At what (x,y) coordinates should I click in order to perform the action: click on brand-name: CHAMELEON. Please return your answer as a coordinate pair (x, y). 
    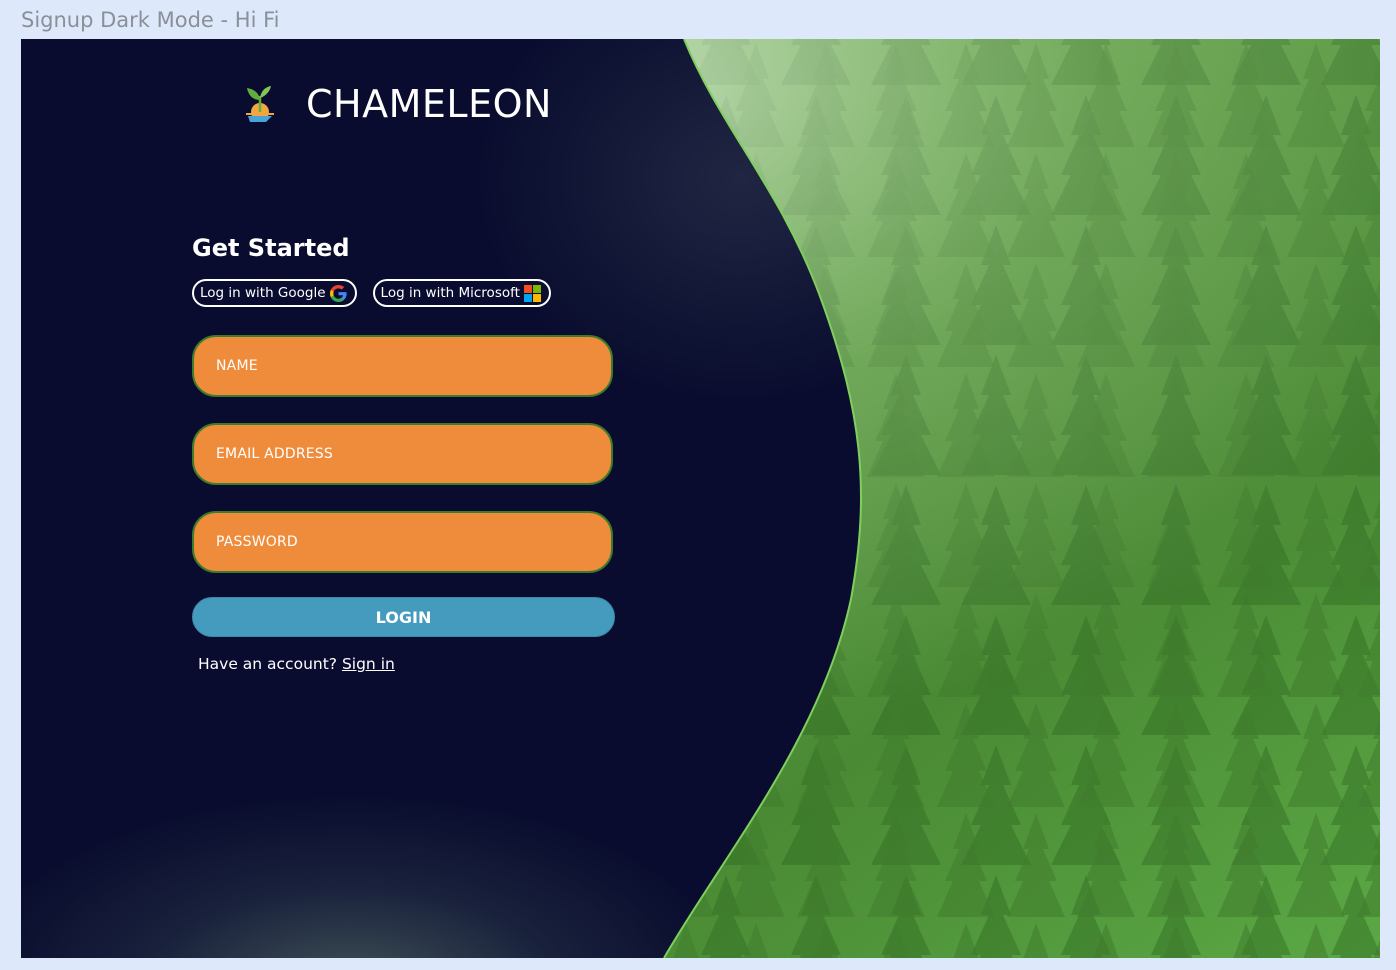
    Looking at the image, I should click on (429, 104).